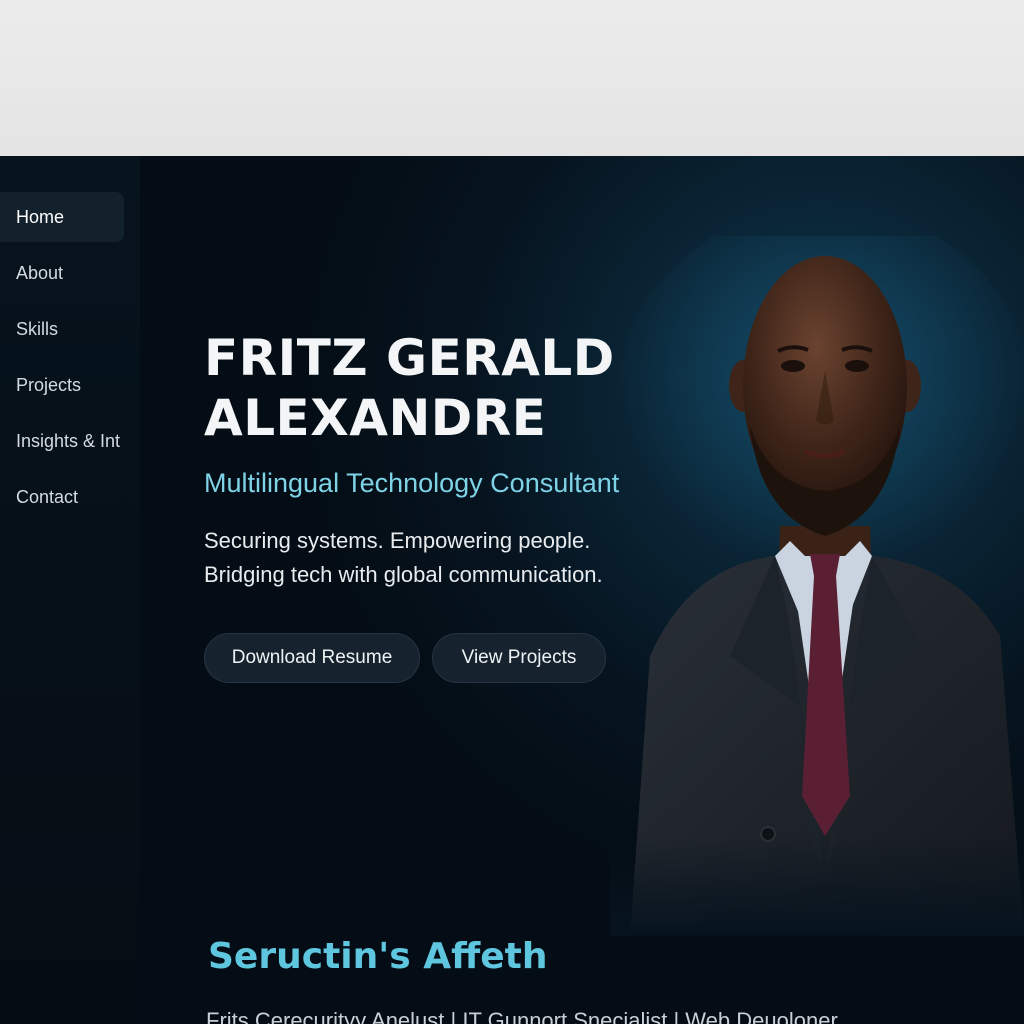 The image size is (1024, 1024). What do you see at coordinates (62, 441) in the screenshot?
I see `sidebar-item-insights: Insights & Int` at bounding box center [62, 441].